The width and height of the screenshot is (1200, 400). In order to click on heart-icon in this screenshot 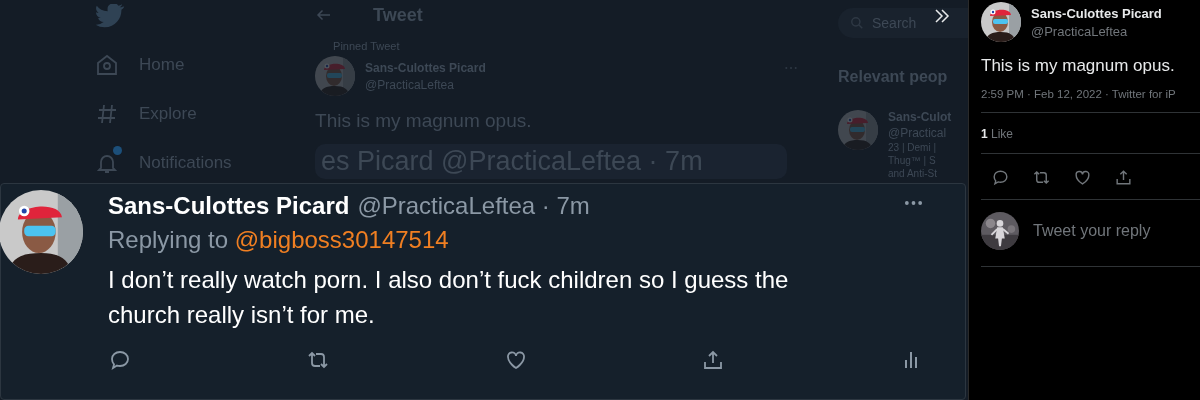, I will do `click(1082, 177)`.